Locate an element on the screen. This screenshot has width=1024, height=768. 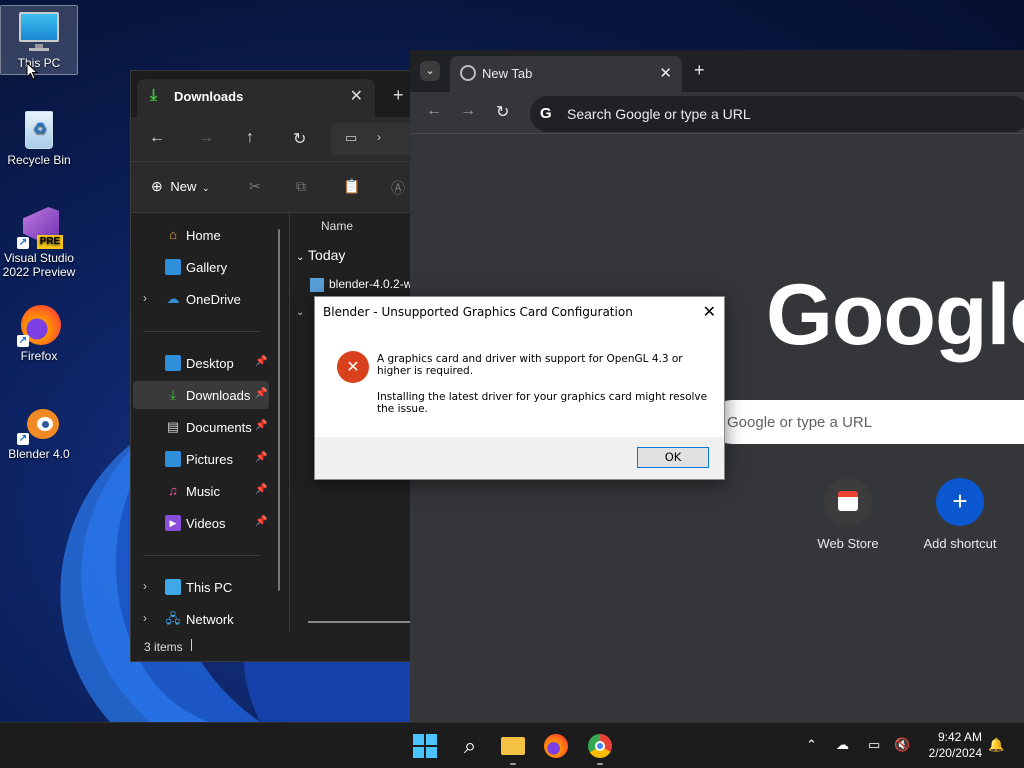
network-icon: 🖧 is located at coordinates (173, 618).